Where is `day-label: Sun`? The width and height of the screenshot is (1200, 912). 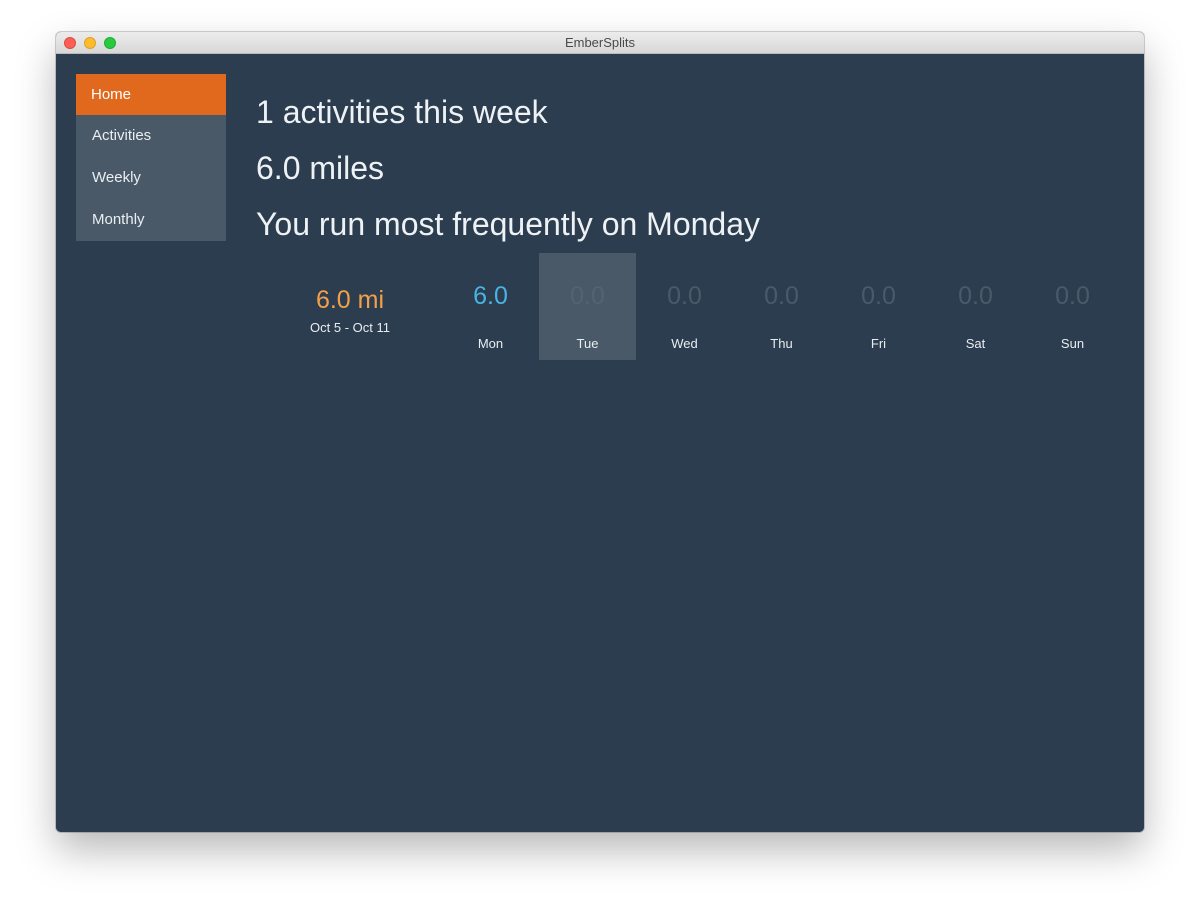
day-label: Sun is located at coordinates (1072, 343).